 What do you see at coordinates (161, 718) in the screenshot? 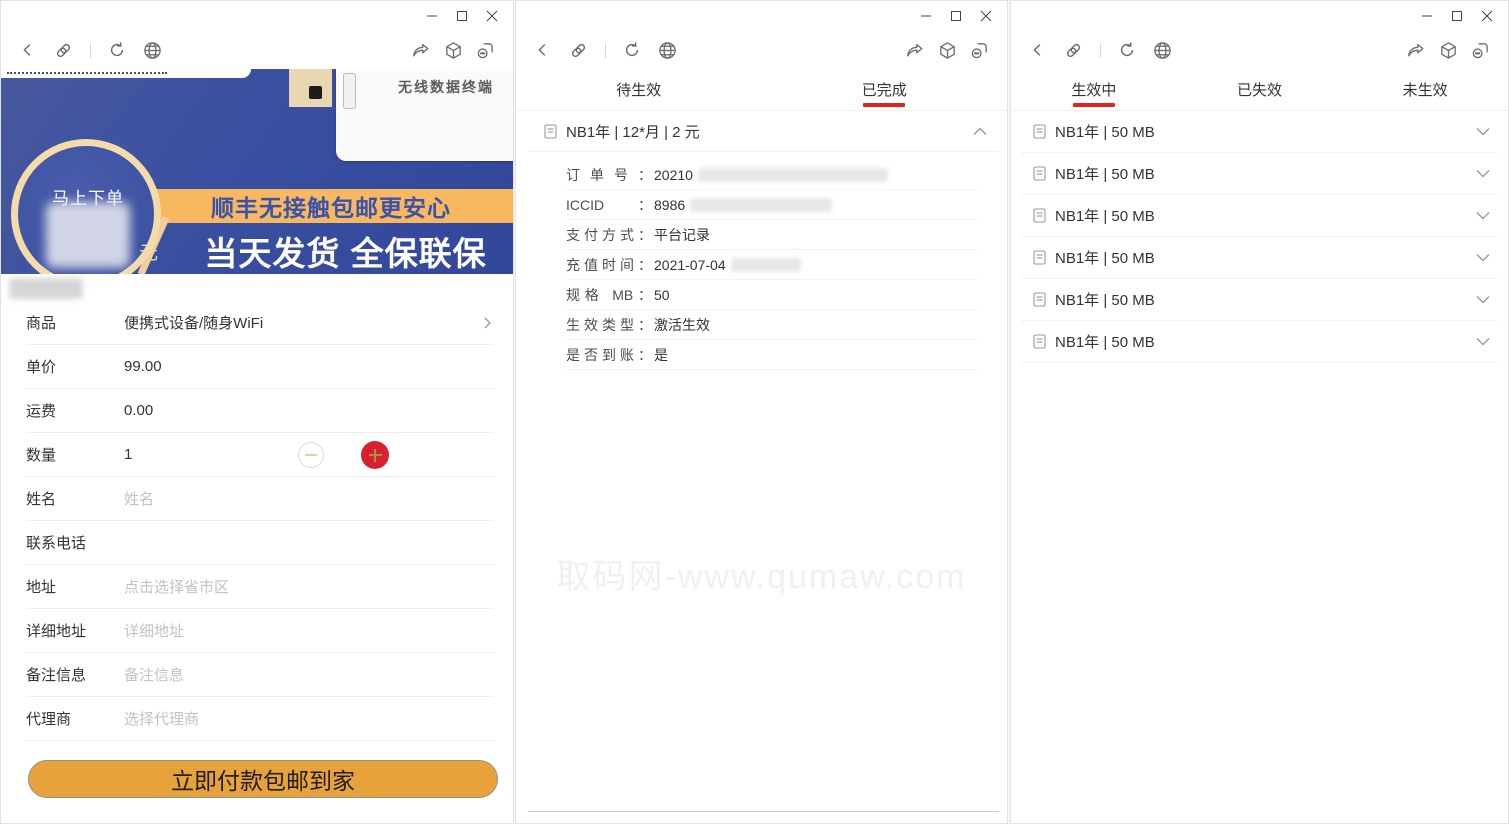
I see `agent-select: 选择代理商` at bounding box center [161, 718].